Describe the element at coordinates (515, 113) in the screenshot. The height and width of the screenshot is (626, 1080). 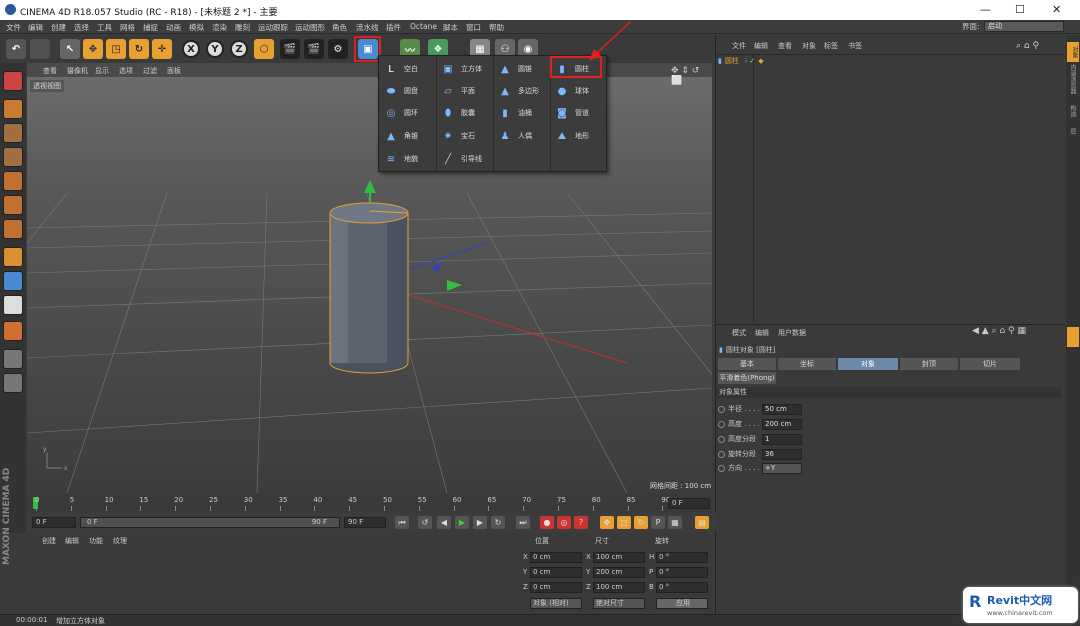
I see `primitive-oil-tank: ▮ 油桶` at that location.